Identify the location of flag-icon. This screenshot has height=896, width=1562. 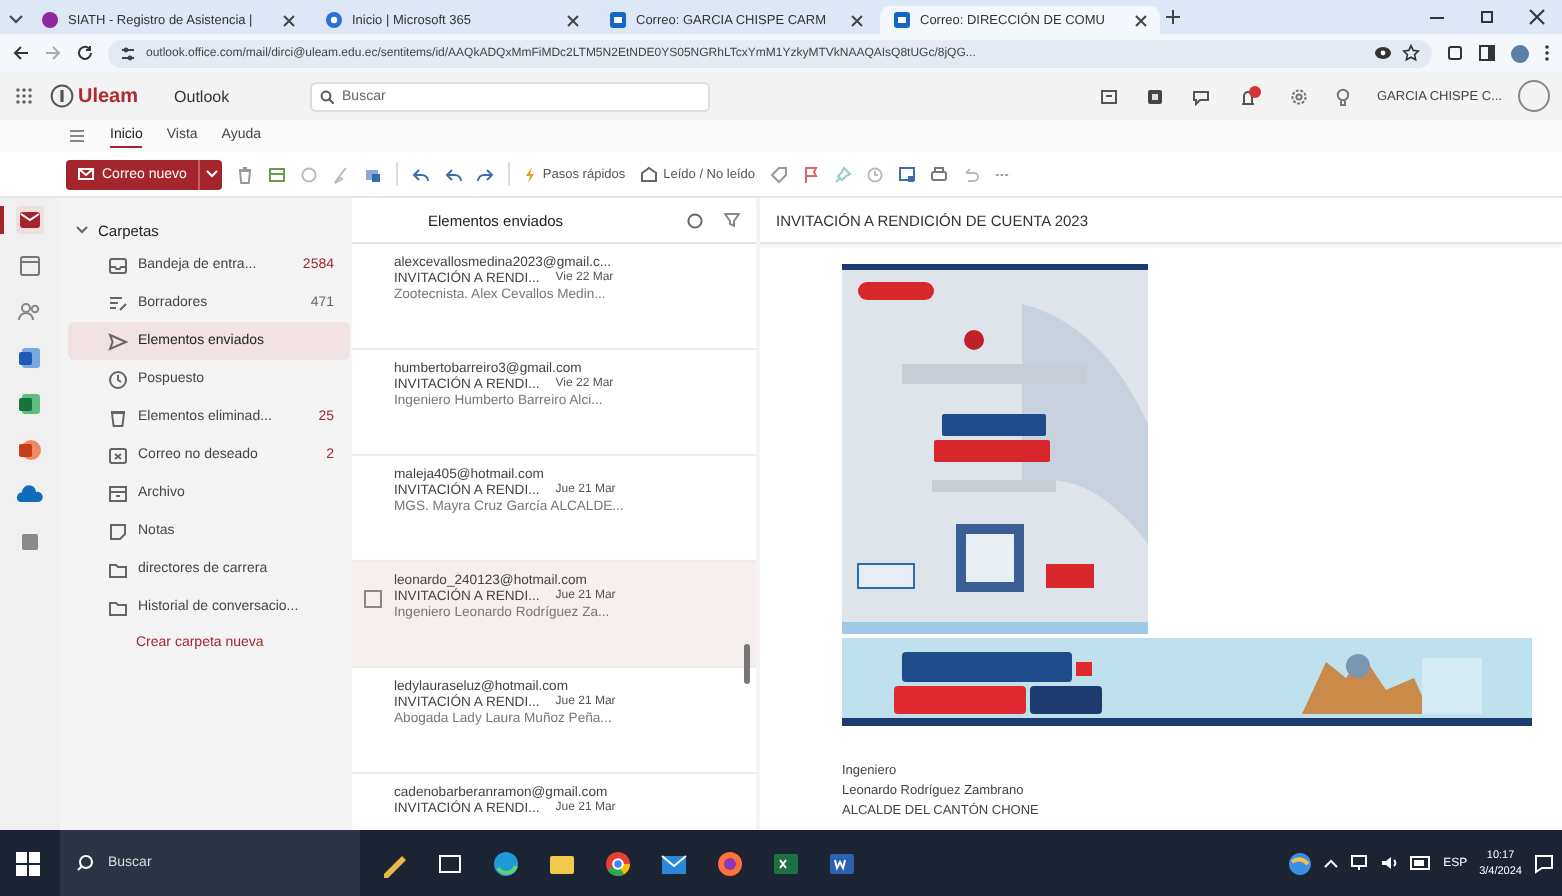
(810, 174).